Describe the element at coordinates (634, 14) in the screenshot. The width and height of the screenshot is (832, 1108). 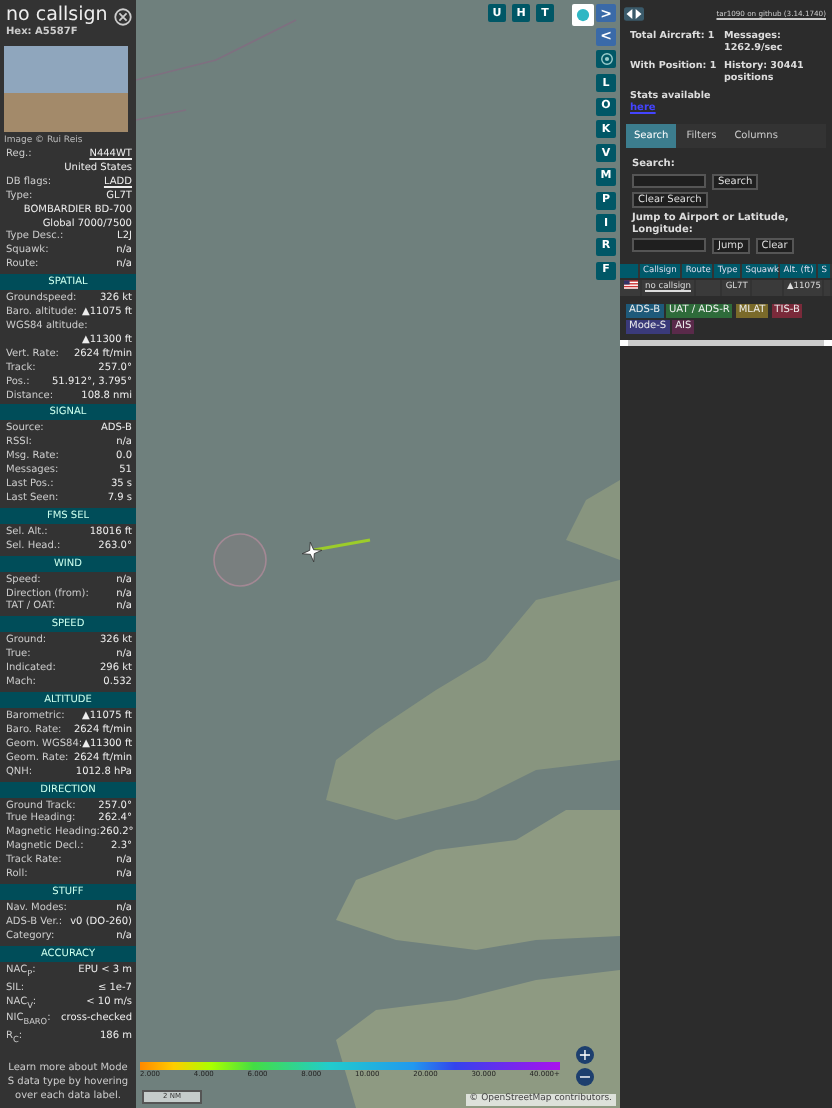
I see `expand-icon` at that location.